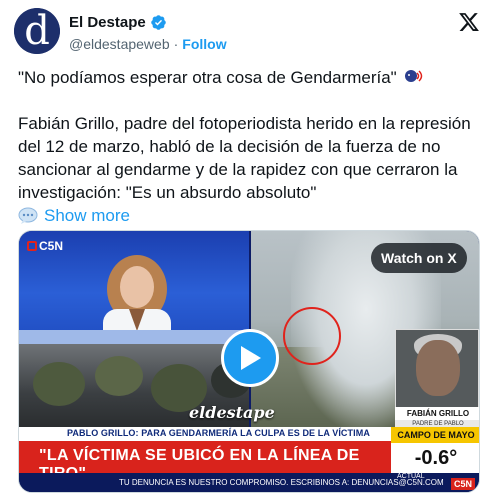 This screenshot has height=493, width=493. Describe the element at coordinates (51, 246) in the screenshot. I see `channel-badge-text: C5N` at that location.